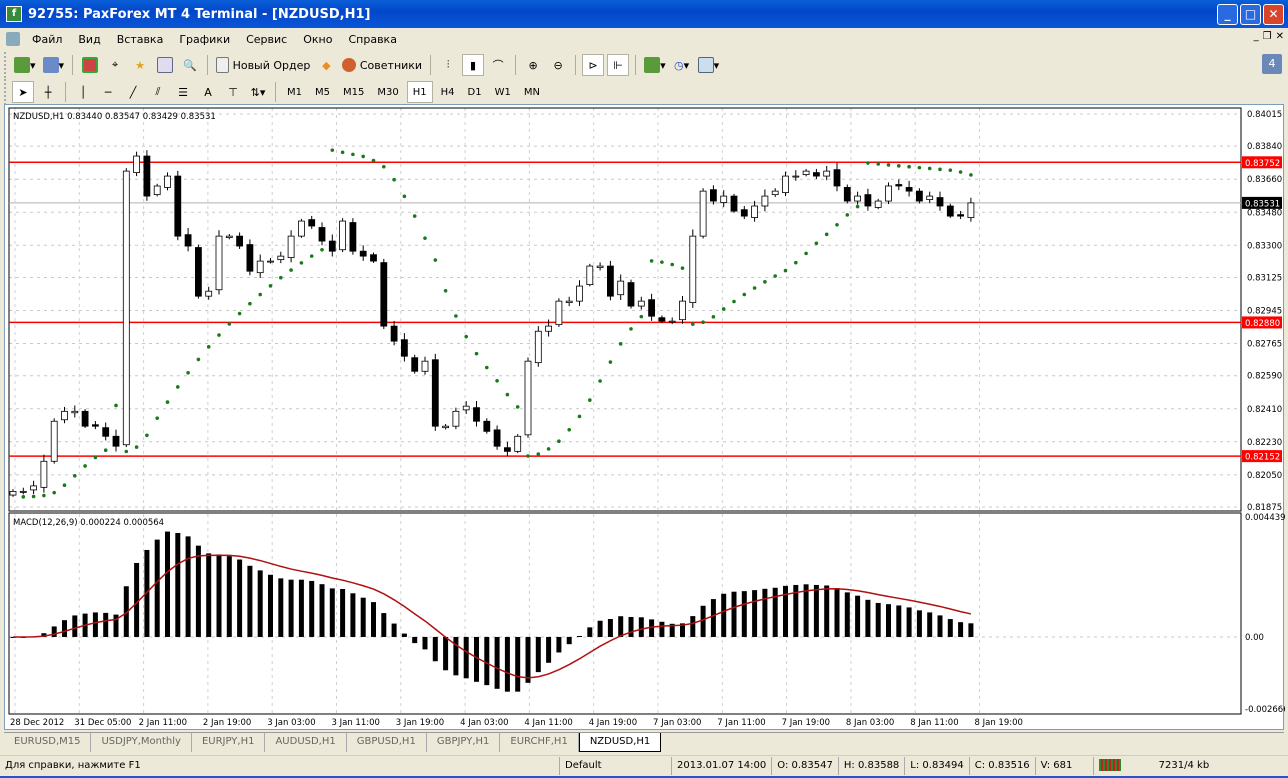  I want to click on new-order-button: Новый Ордер, so click(263, 65).